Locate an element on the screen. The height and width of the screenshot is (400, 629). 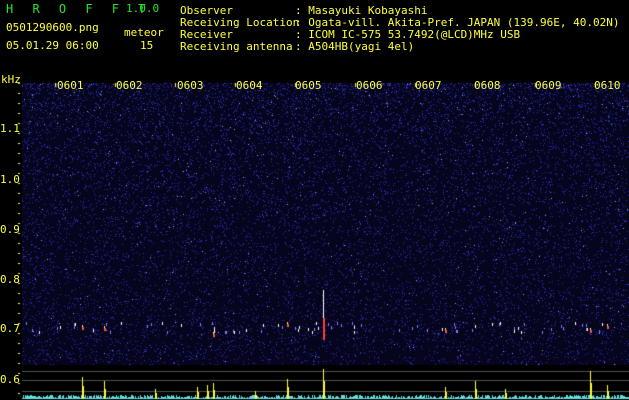
meteor-label: meteor is located at coordinates (144, 32).